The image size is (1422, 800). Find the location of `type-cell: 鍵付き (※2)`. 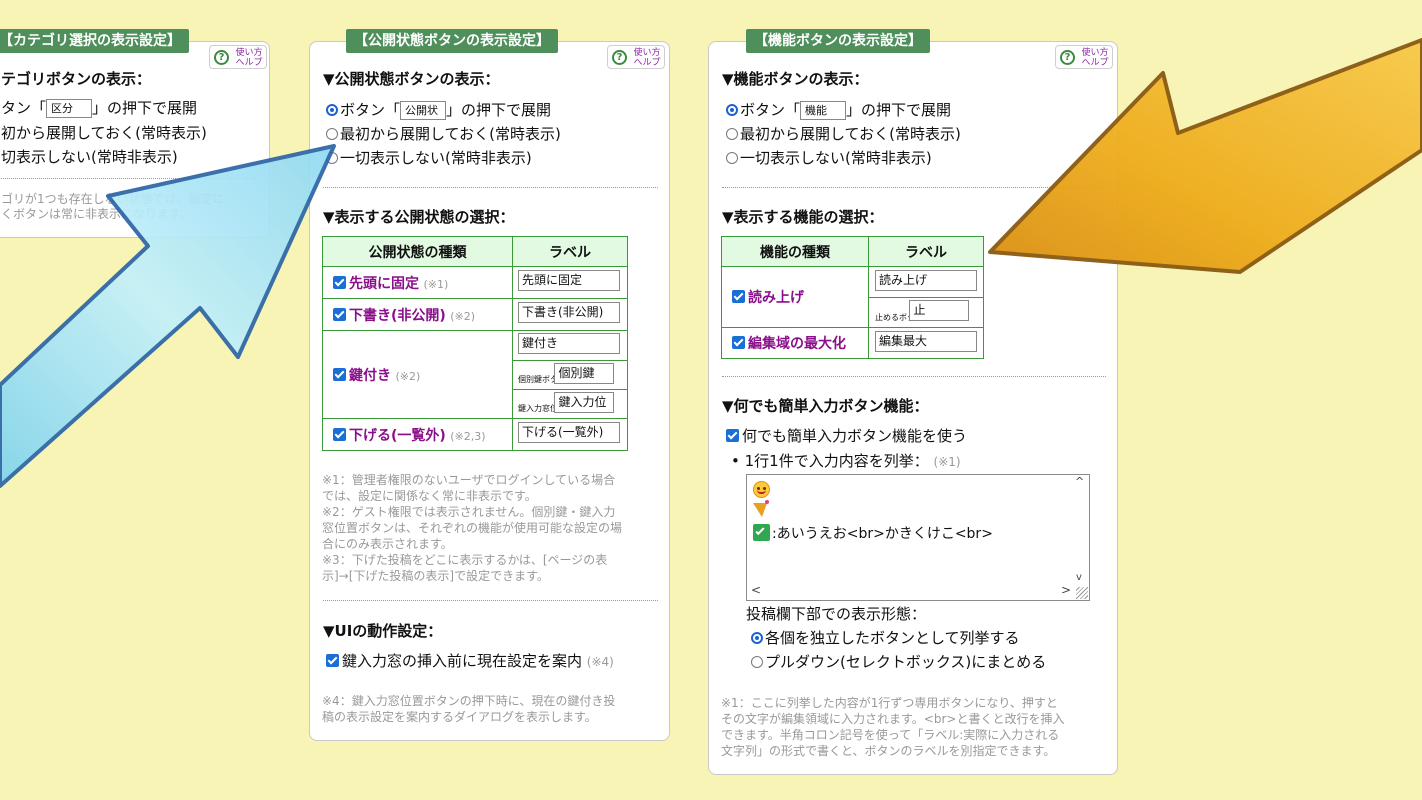

type-cell: 鍵付き (※2) is located at coordinates (417, 374).